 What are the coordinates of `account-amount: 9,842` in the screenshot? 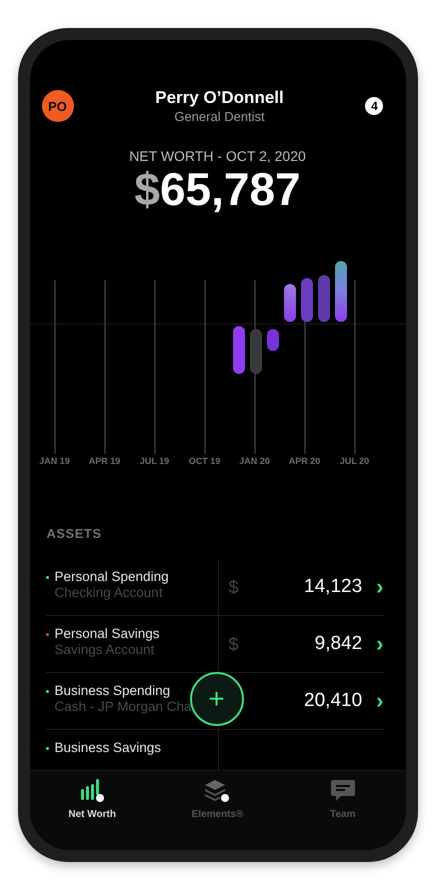 It's located at (338, 644).